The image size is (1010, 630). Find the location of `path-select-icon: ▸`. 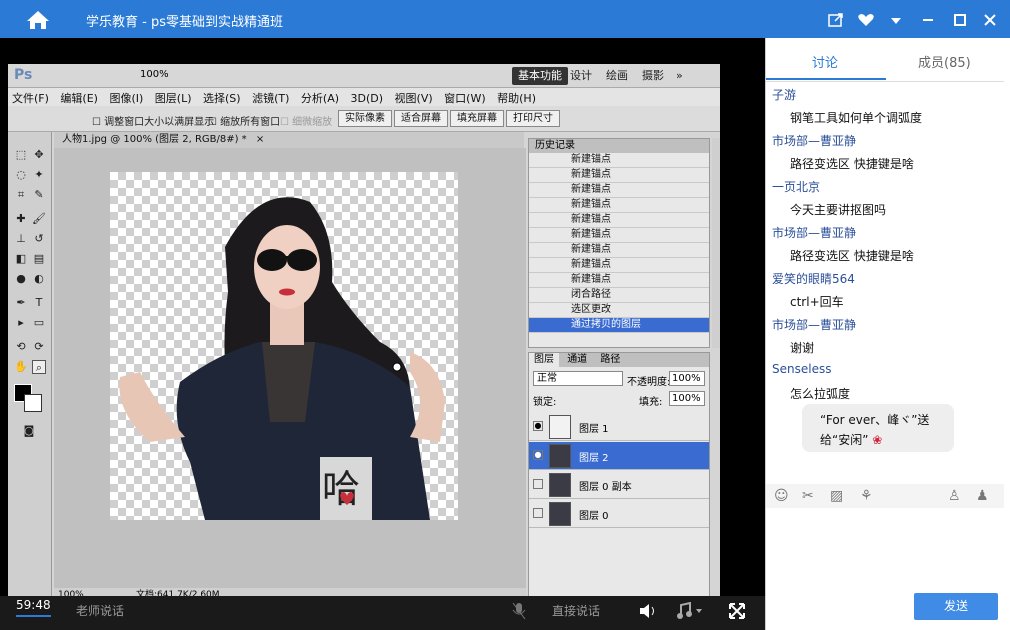

path-select-icon: ▸ is located at coordinates (21, 323).